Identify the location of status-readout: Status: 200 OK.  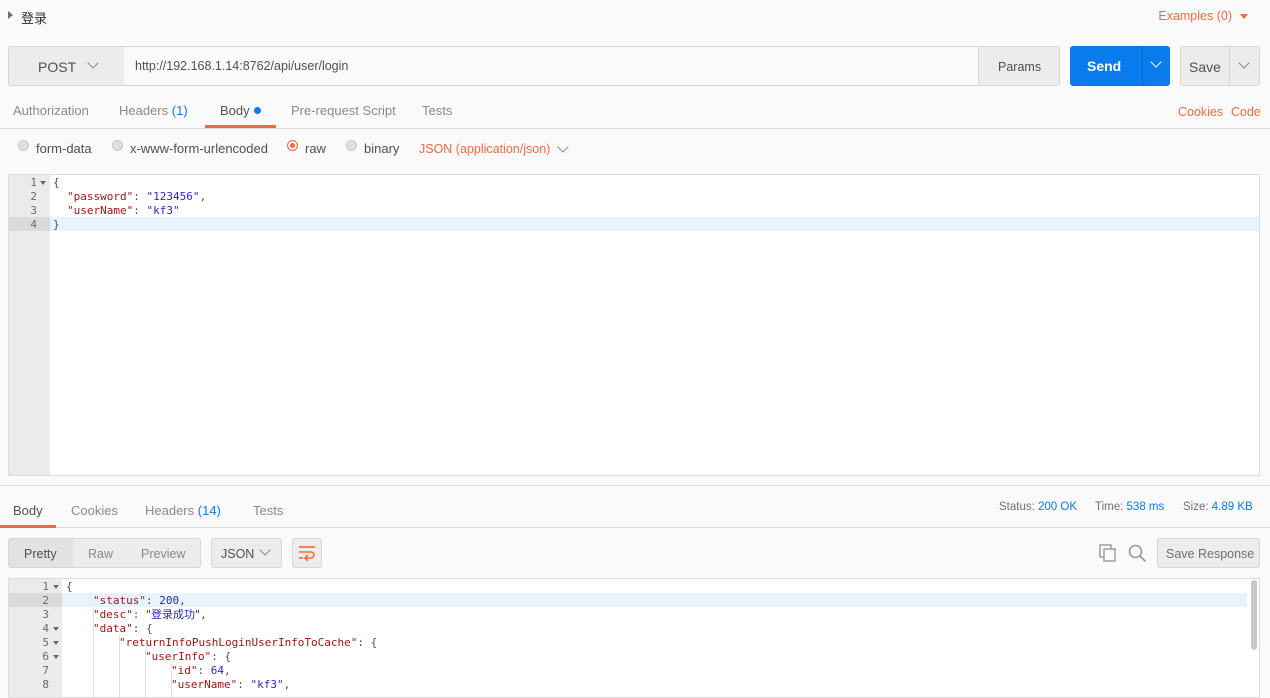
(1038, 507).